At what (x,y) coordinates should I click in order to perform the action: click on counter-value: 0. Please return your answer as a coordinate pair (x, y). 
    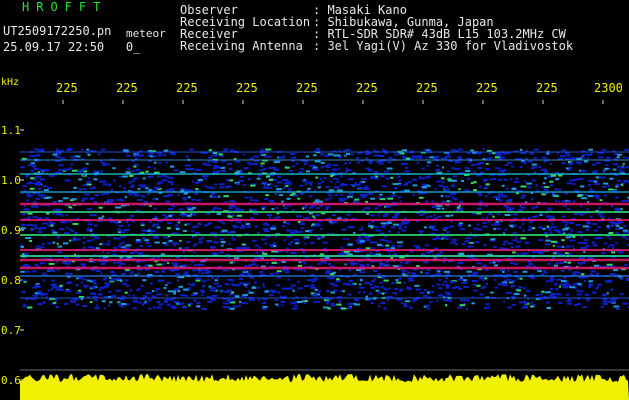
    Looking at the image, I should click on (129, 47).